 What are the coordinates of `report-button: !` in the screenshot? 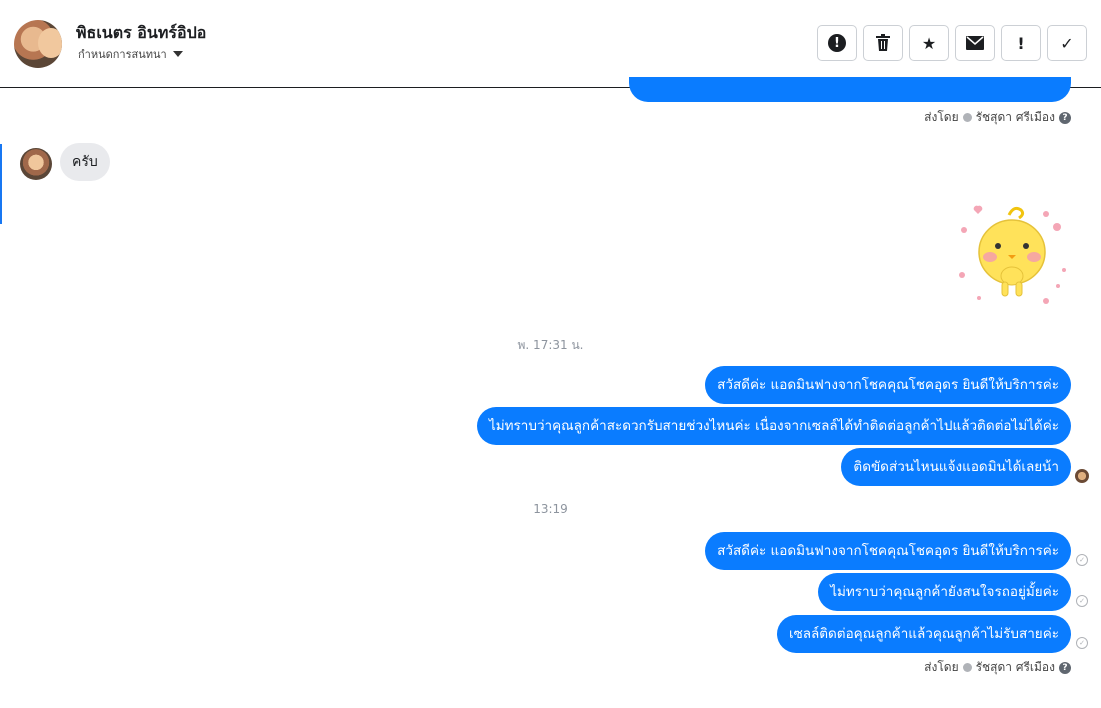 It's located at (837, 43).